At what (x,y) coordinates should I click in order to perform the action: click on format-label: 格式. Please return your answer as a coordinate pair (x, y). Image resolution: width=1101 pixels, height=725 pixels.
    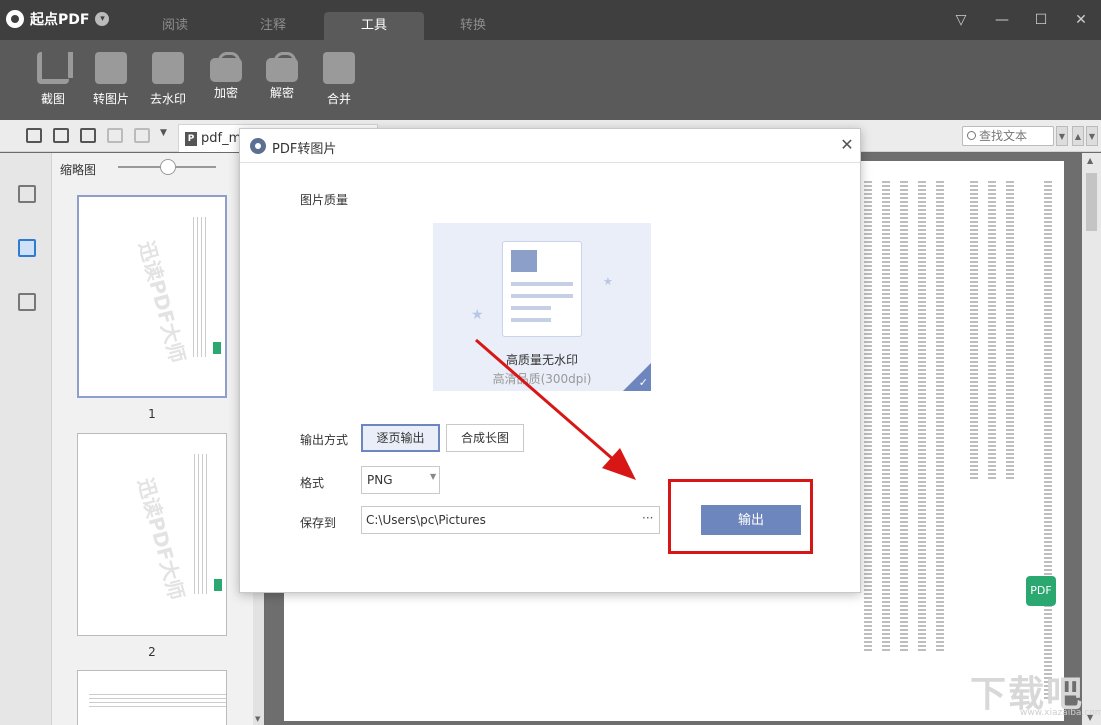
    Looking at the image, I should click on (312, 483).